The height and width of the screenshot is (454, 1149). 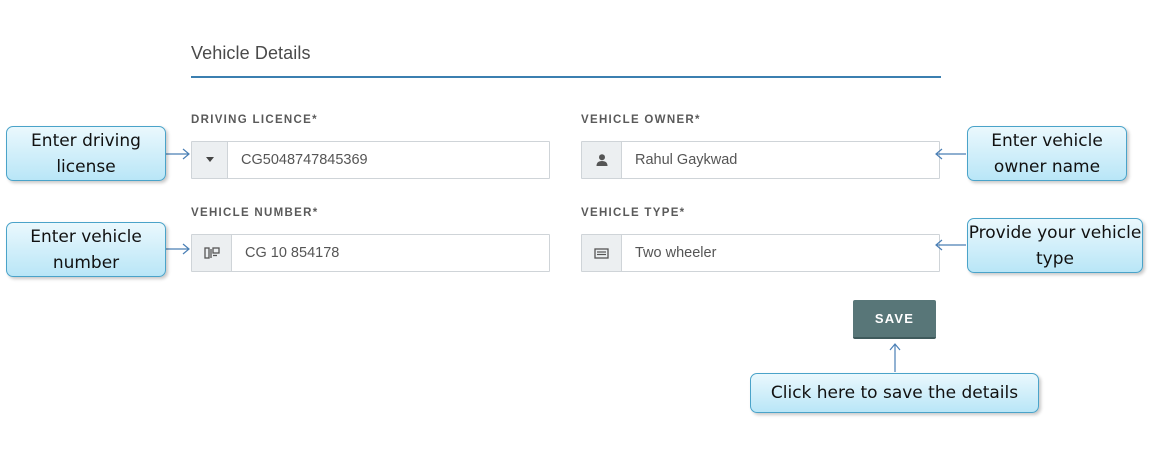 What do you see at coordinates (86, 153) in the screenshot?
I see `driving-license-callout: Enter driving license` at bounding box center [86, 153].